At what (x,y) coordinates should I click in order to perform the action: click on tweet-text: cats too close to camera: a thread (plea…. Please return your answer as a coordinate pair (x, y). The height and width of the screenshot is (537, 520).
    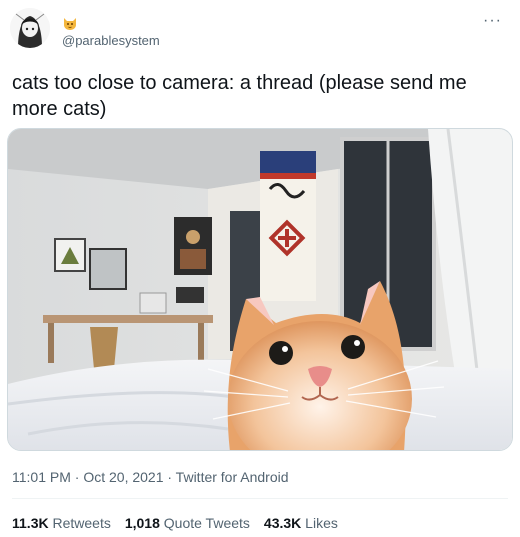
    Looking at the image, I should click on (239, 96).